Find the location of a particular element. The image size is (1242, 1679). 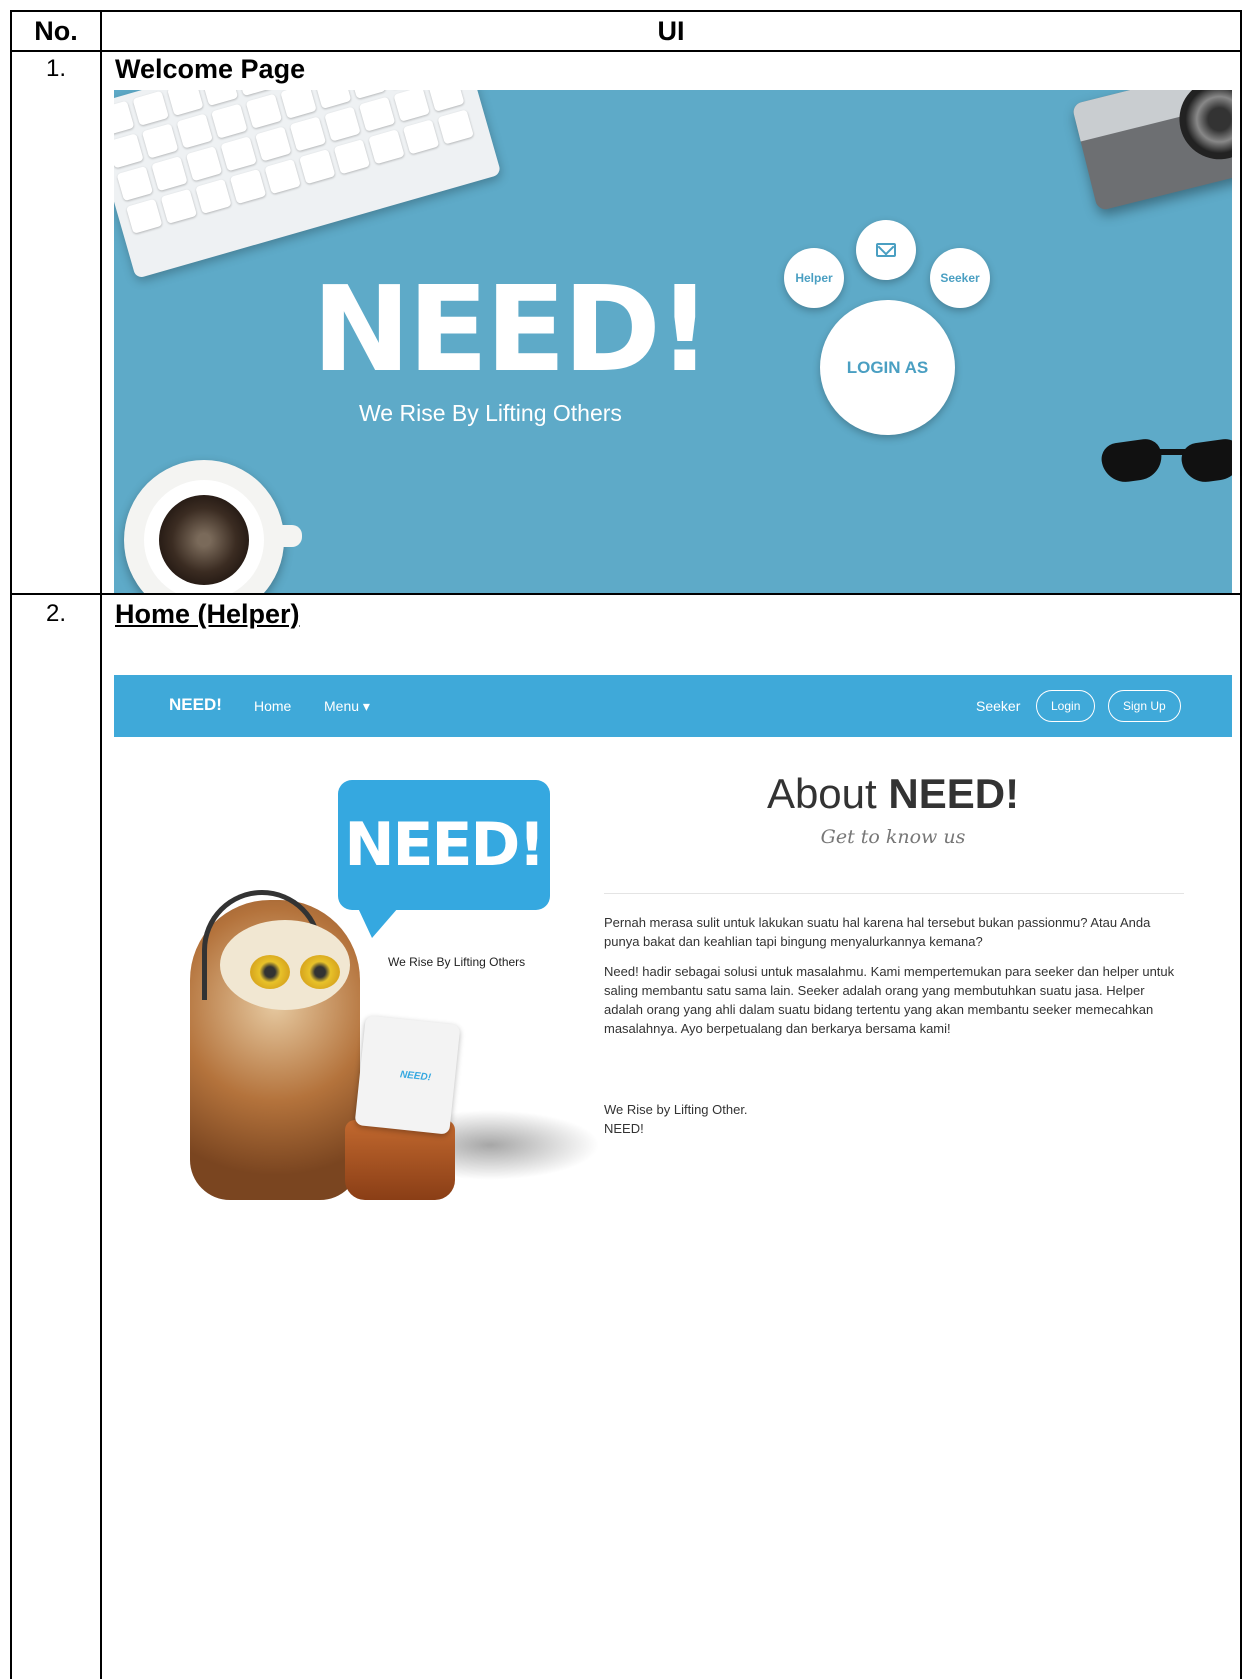

nav-menu-dropdown: Menu ▾ is located at coordinates (347, 706).